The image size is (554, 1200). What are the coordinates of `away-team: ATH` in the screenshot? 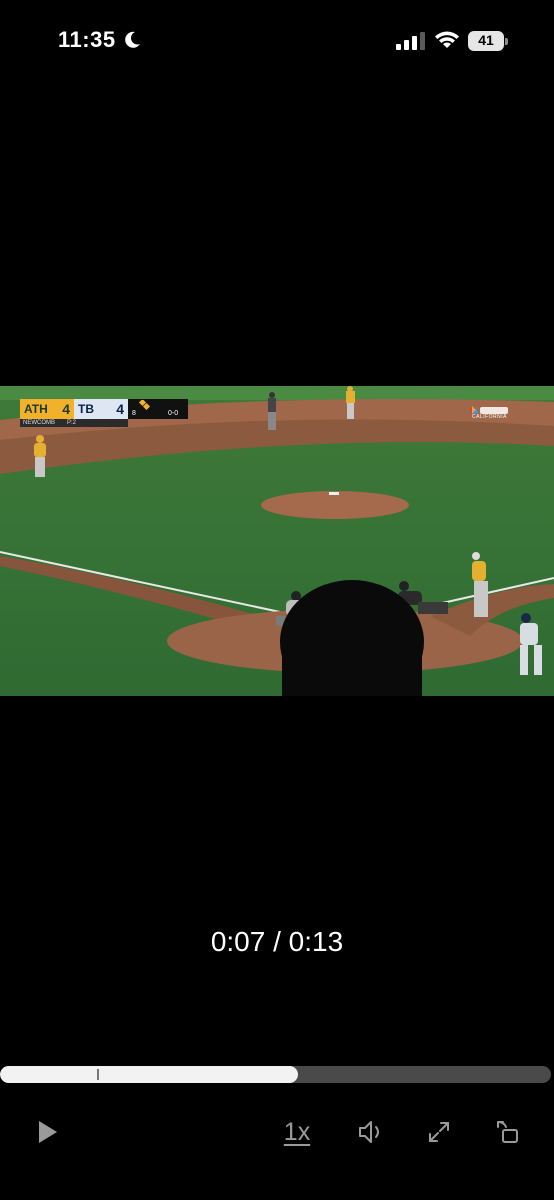 It's located at (36, 409).